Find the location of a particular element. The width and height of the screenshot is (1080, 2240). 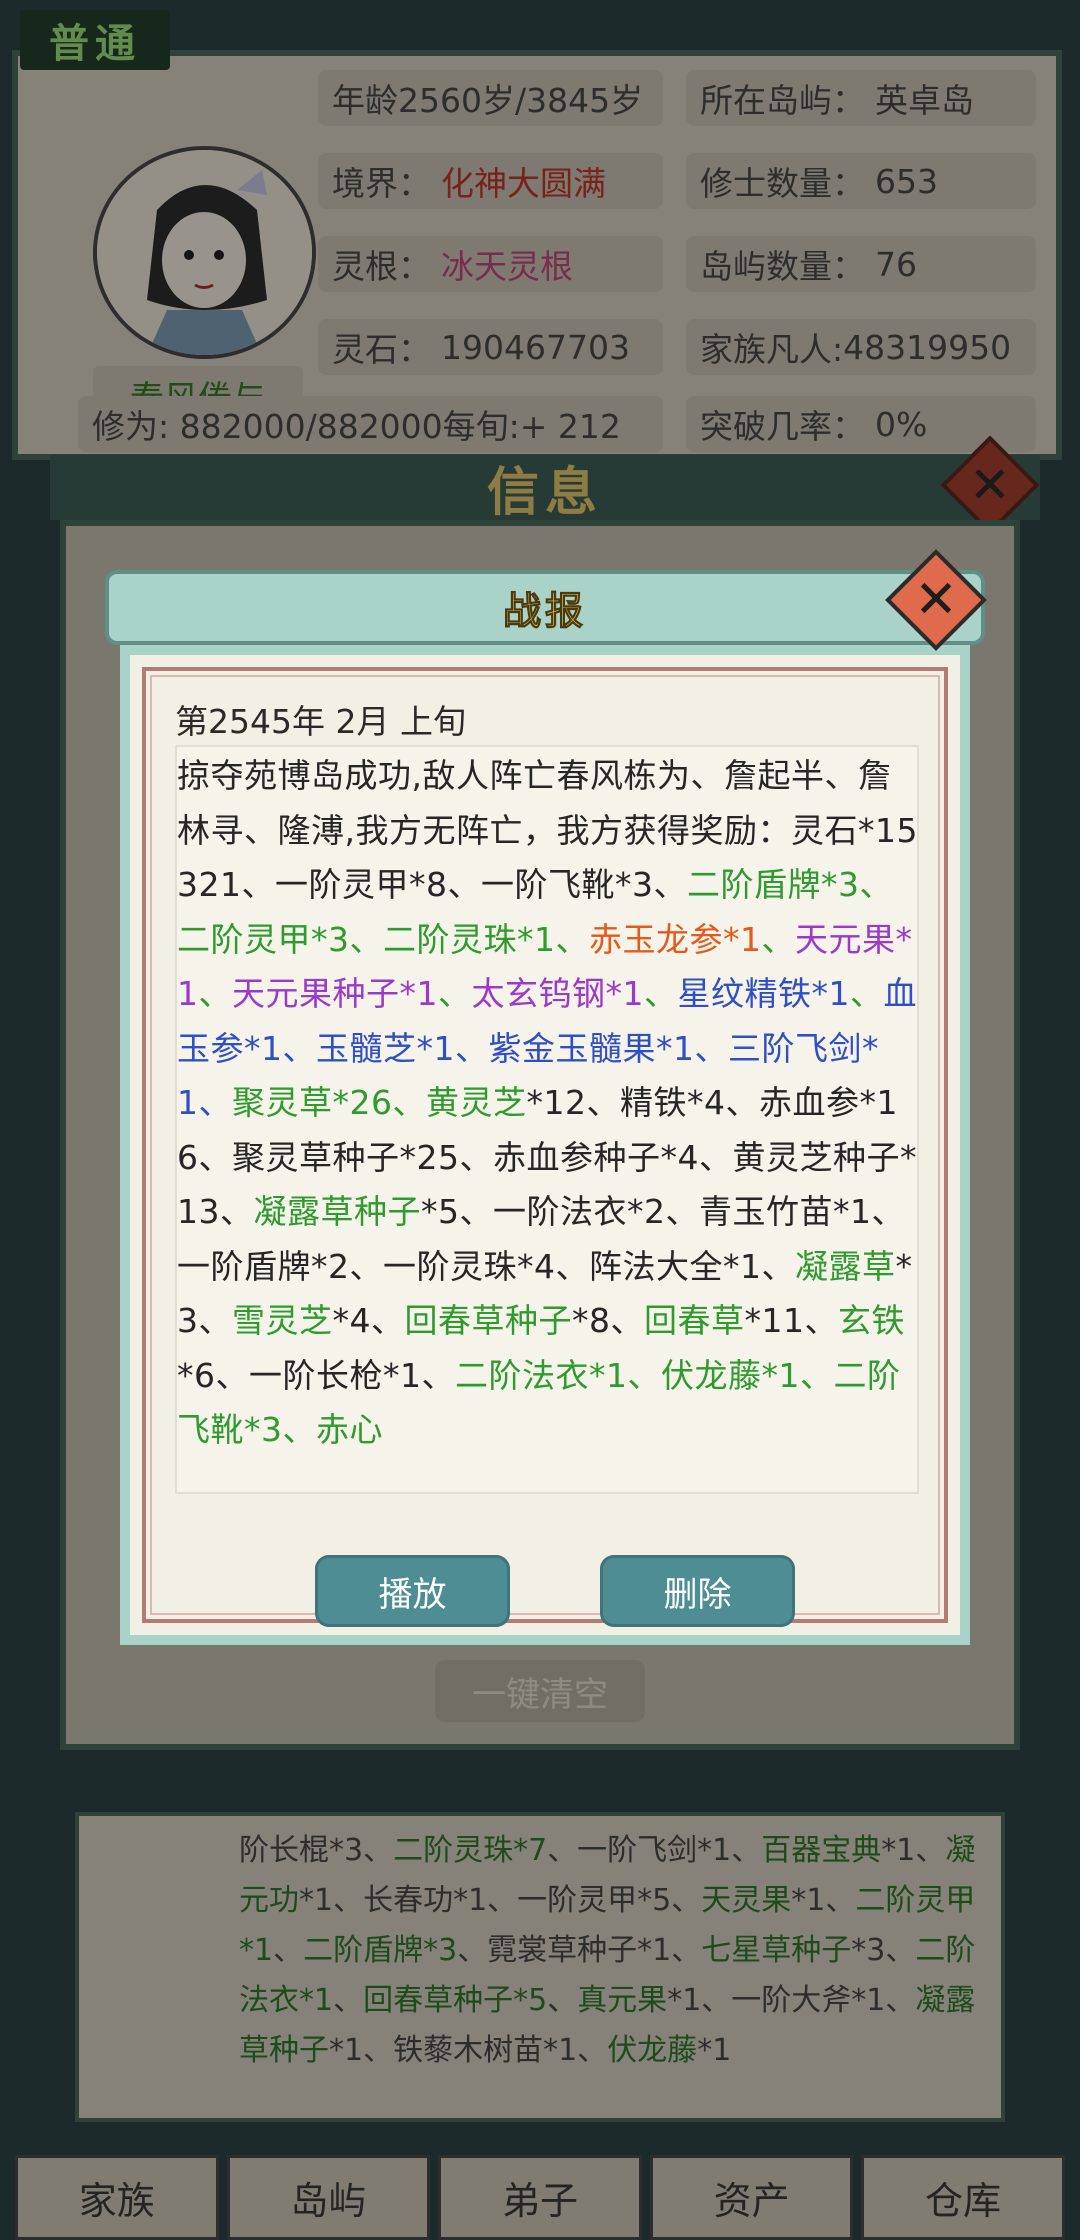

report-segment: 太玄钨钢*1 is located at coordinates (557, 993).